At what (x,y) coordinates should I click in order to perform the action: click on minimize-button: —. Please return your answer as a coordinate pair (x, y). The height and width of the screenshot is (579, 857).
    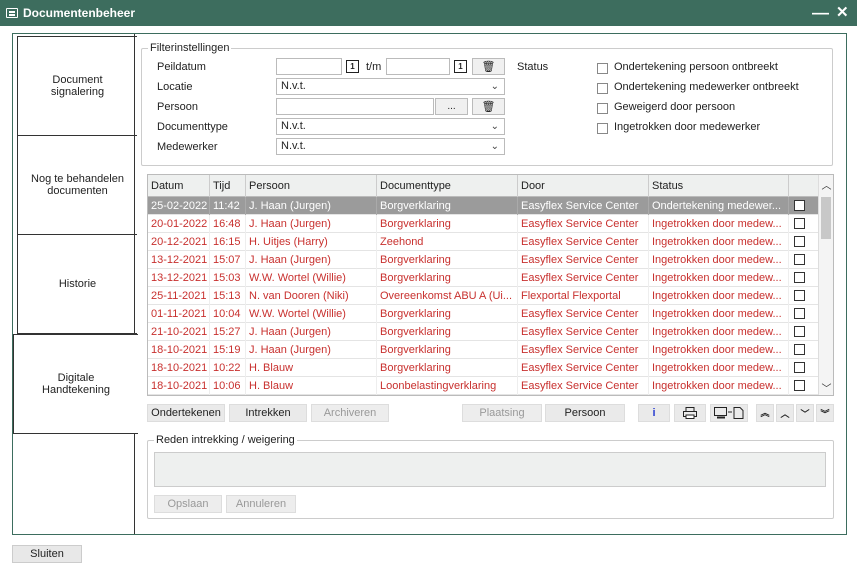
    Looking at the image, I should click on (820, 13).